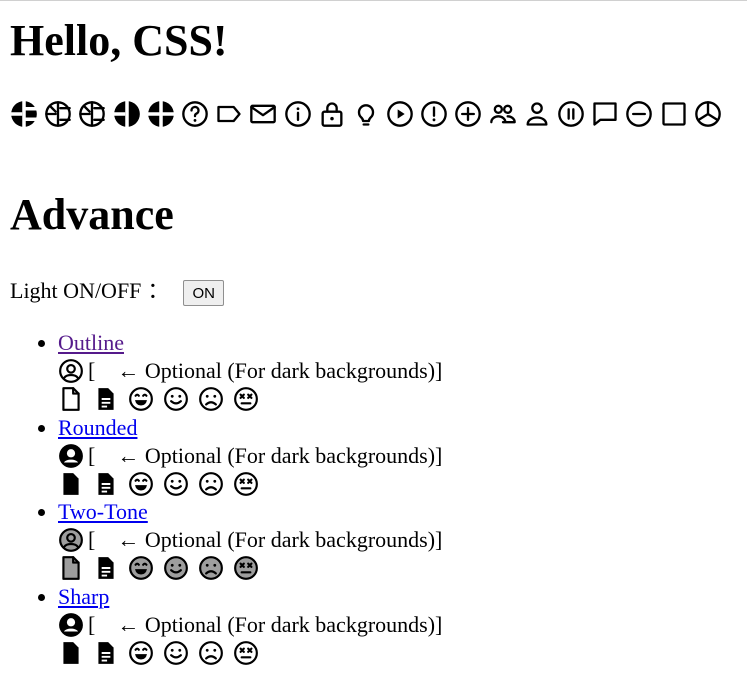 The image size is (747, 685). Describe the element at coordinates (502, 114) in the screenshot. I see `group-icon` at that location.